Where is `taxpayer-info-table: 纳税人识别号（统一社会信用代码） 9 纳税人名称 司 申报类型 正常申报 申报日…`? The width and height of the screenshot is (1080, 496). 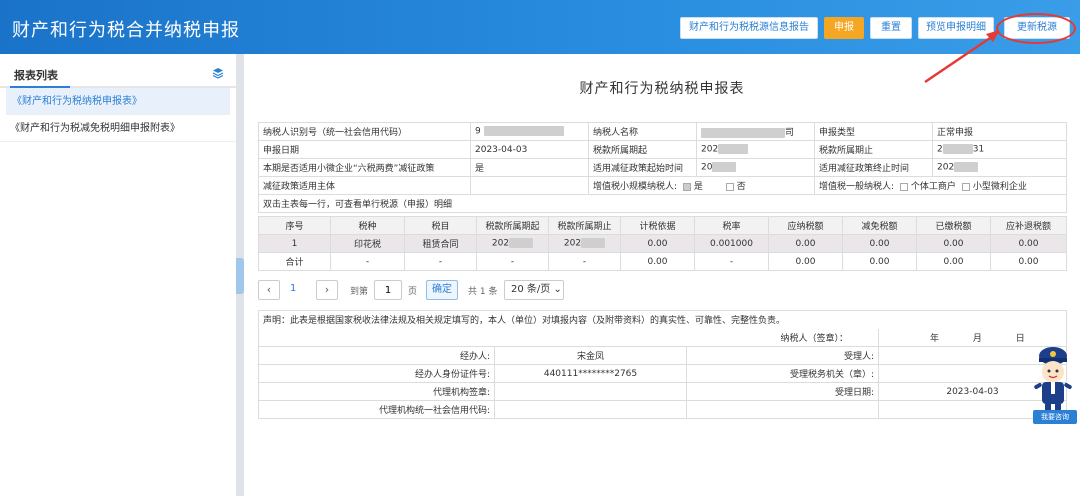 taxpayer-info-table: 纳税人识别号（统一社会信用代码） 9 纳税人名称 司 申报类型 正常申报 申报日… is located at coordinates (662, 167).